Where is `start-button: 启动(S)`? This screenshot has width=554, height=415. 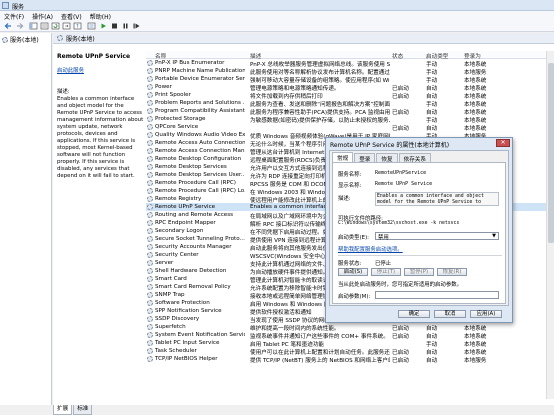 start-button: 启动(S) is located at coordinates (353, 272).